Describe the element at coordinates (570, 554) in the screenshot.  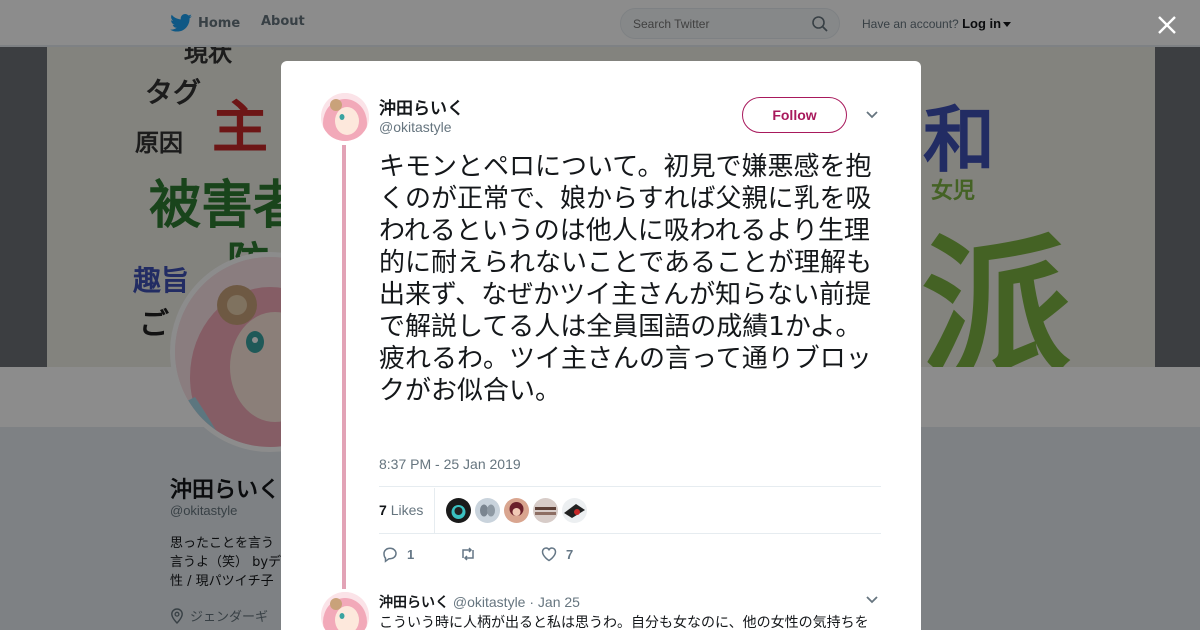
I see `like-count: 7` at that location.